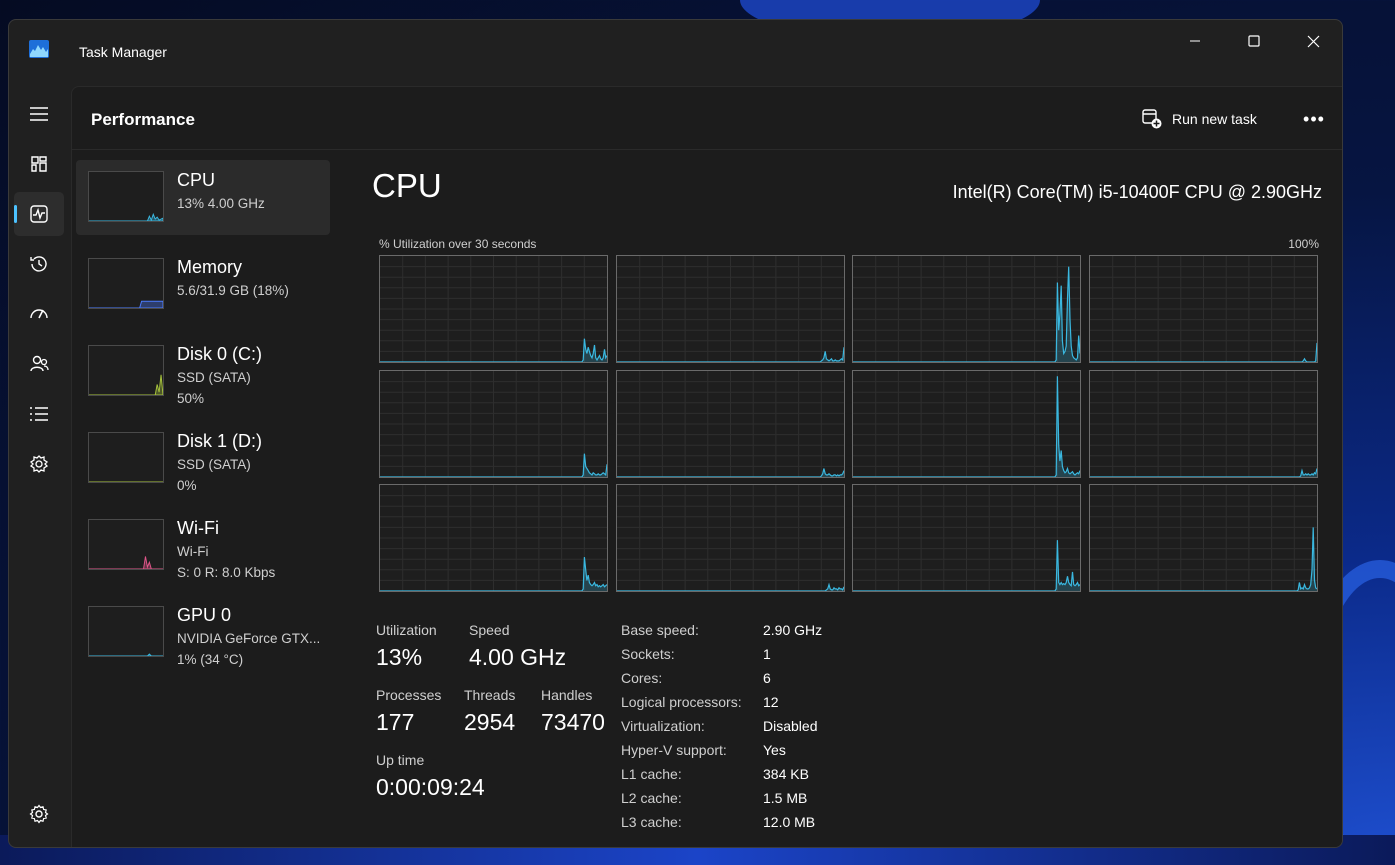 Image resolution: width=1395 pixels, height=865 pixels. I want to click on maximize-button, so click(1254, 41).